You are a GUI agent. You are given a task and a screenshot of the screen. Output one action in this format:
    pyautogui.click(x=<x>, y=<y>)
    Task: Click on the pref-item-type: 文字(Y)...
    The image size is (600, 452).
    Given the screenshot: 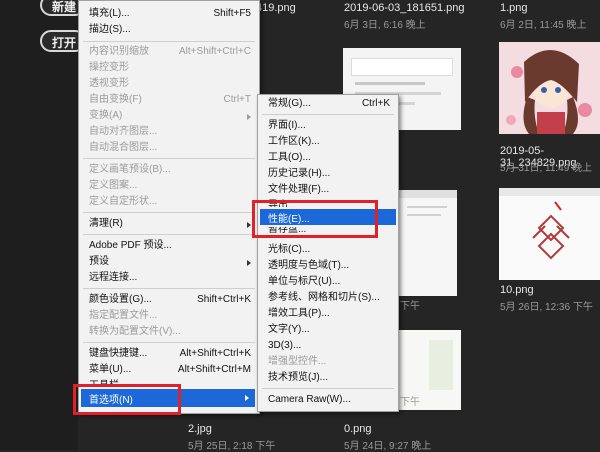 What is the action you would take?
    pyautogui.click(x=329, y=330)
    